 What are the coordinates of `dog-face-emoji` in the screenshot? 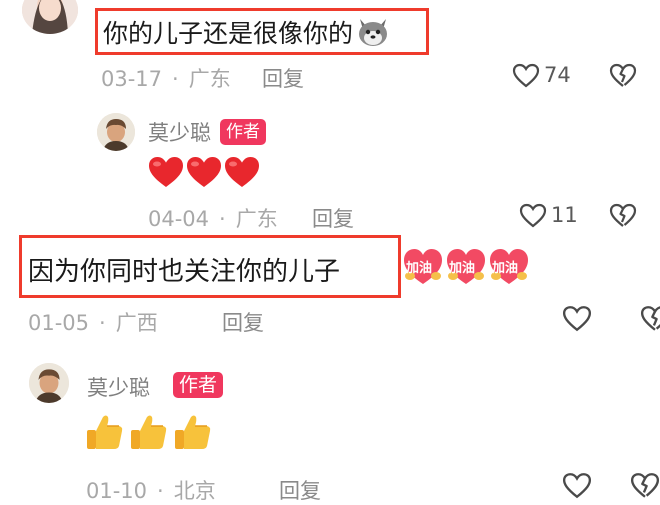 It's located at (373, 31).